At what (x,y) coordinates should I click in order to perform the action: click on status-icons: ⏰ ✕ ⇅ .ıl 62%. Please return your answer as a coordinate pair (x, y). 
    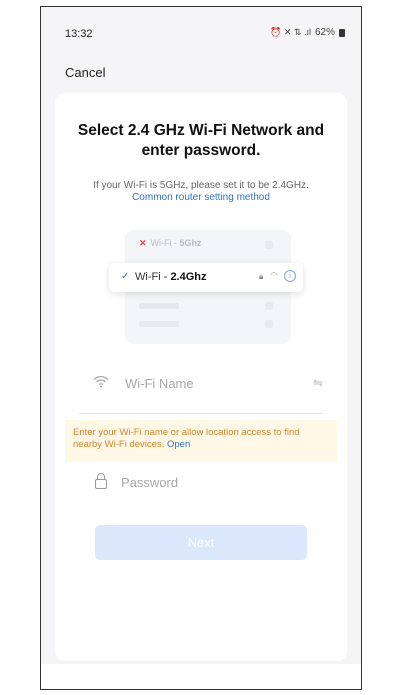
    Looking at the image, I should click on (307, 32).